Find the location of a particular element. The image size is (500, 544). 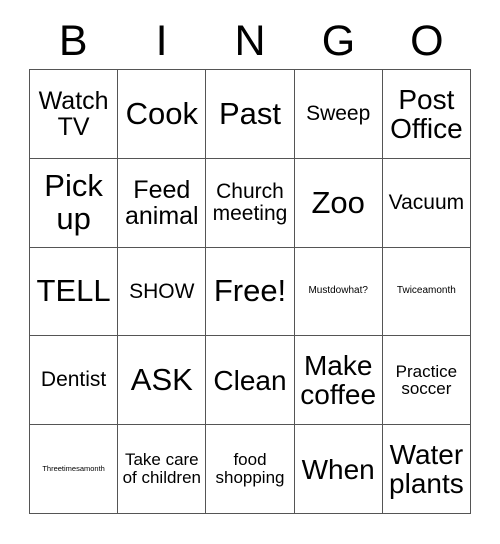

bingo-cell-n2: Church meeting is located at coordinates (250, 203).